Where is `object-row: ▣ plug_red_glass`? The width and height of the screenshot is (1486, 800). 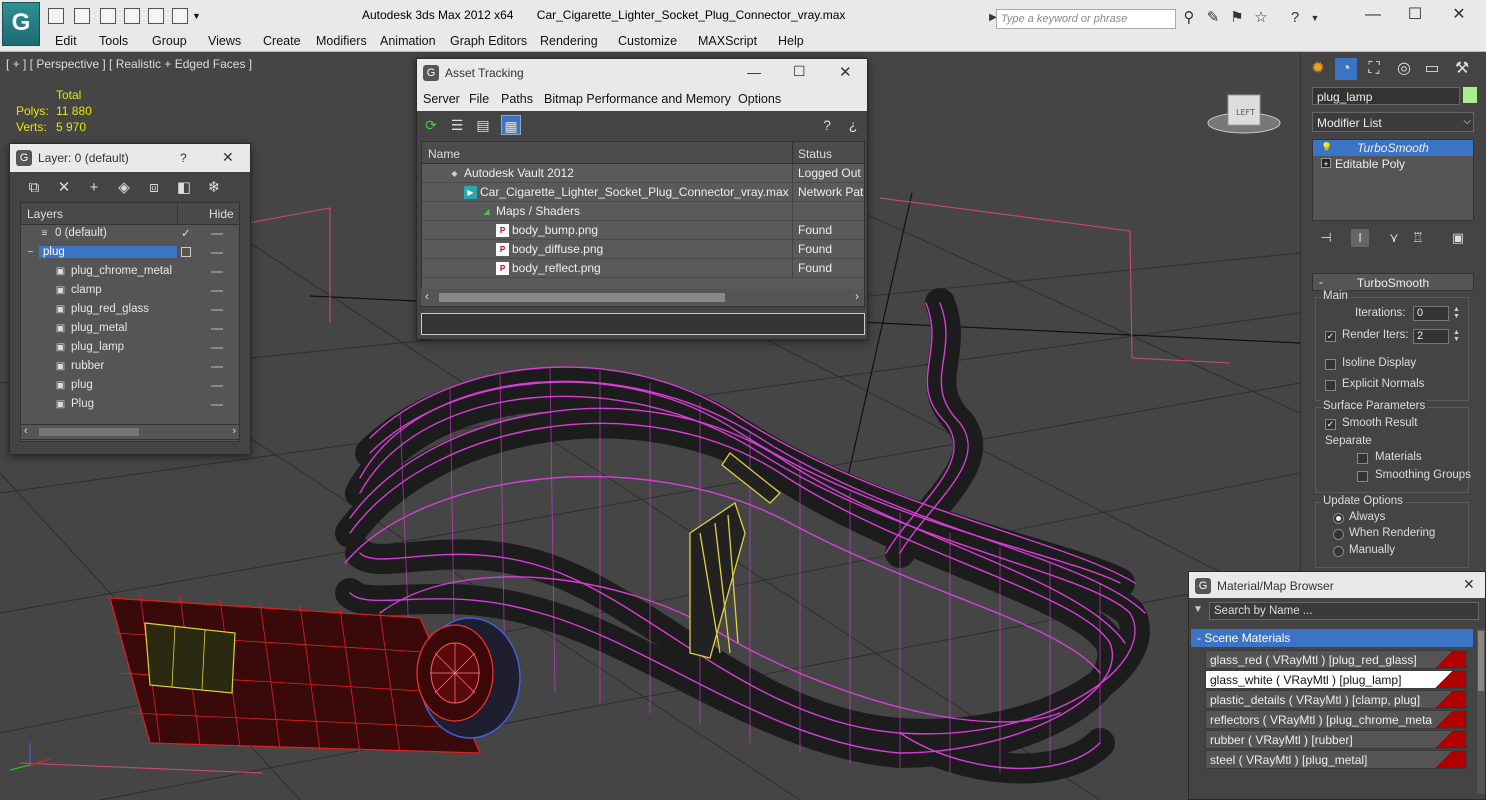 object-row: ▣ plug_red_glass is located at coordinates (130, 310).